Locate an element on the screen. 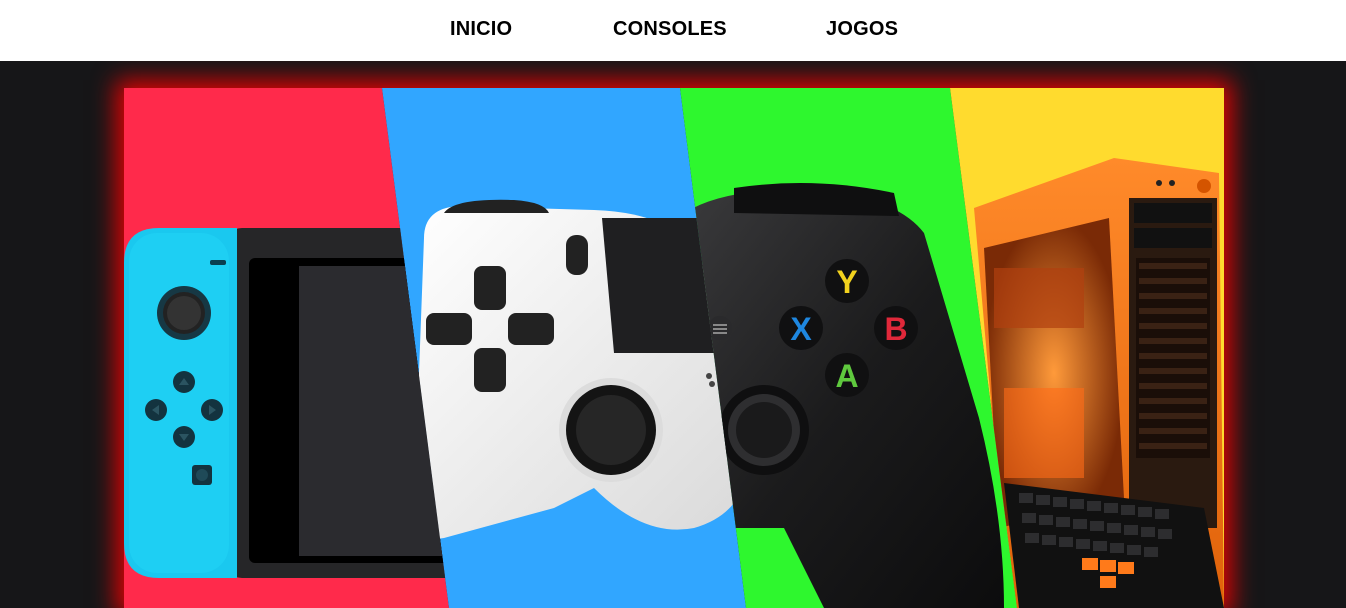  nav-link-jogos: JOGOS is located at coordinates (862, 29).